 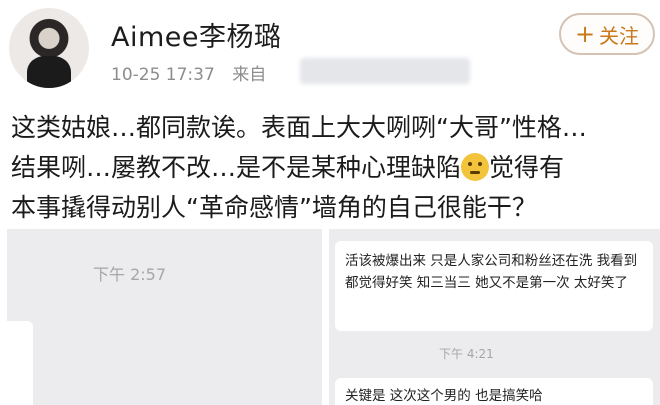 I want to click on chat-timestamp: 下午 4:21, so click(x=466, y=354).